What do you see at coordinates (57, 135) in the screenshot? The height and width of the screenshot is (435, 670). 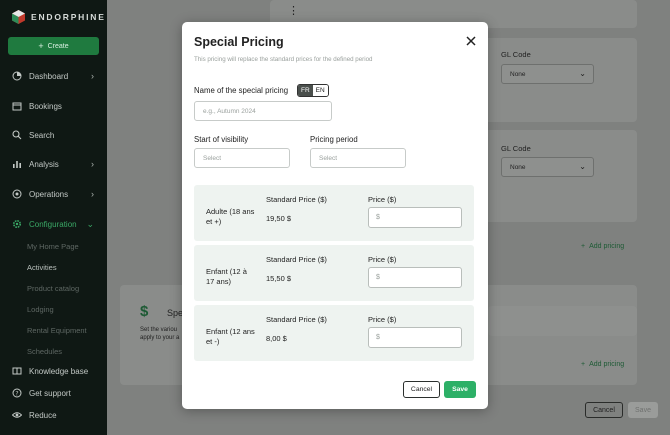 I see `sidebar-item-search: Search` at bounding box center [57, 135].